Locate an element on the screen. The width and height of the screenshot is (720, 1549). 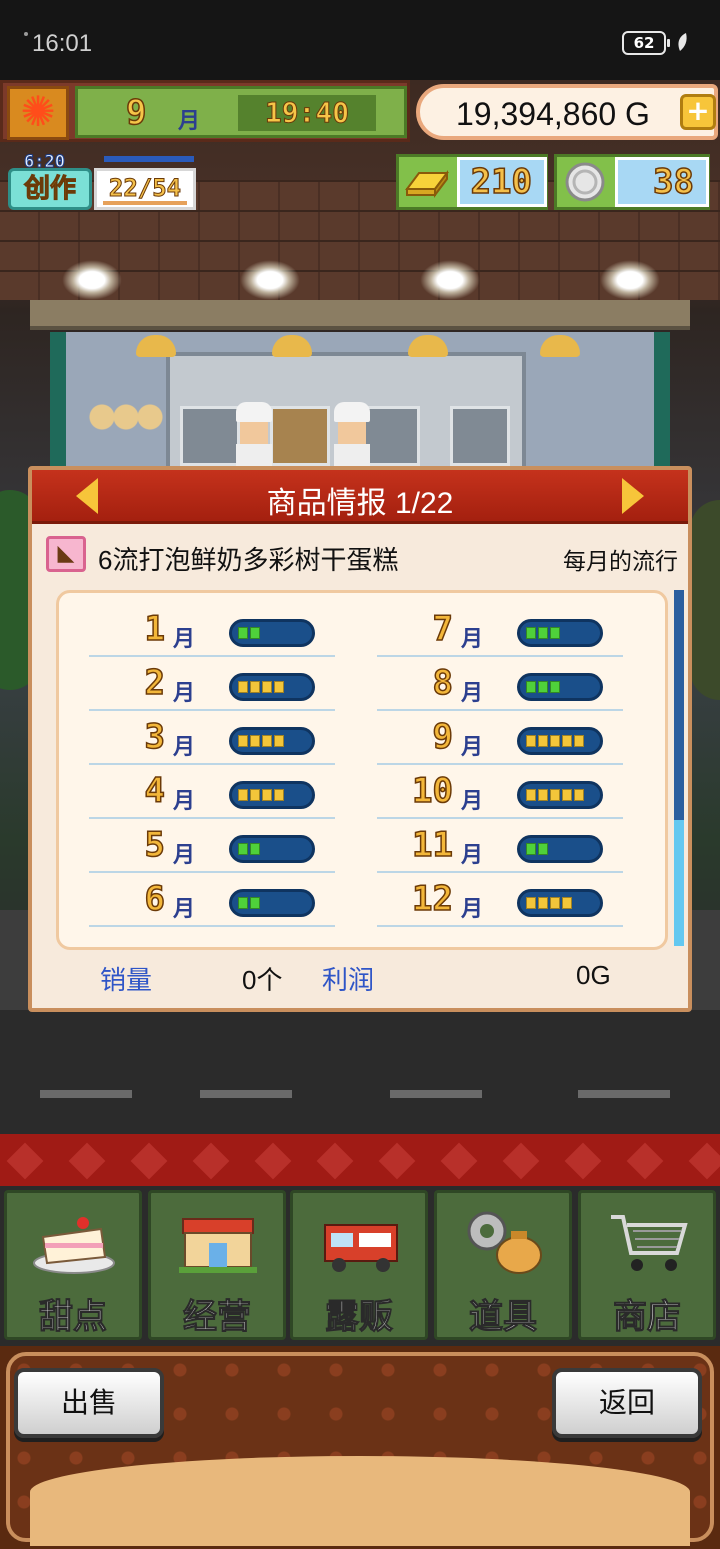
menu-store-button: 商店 is located at coordinates (647, 1265).